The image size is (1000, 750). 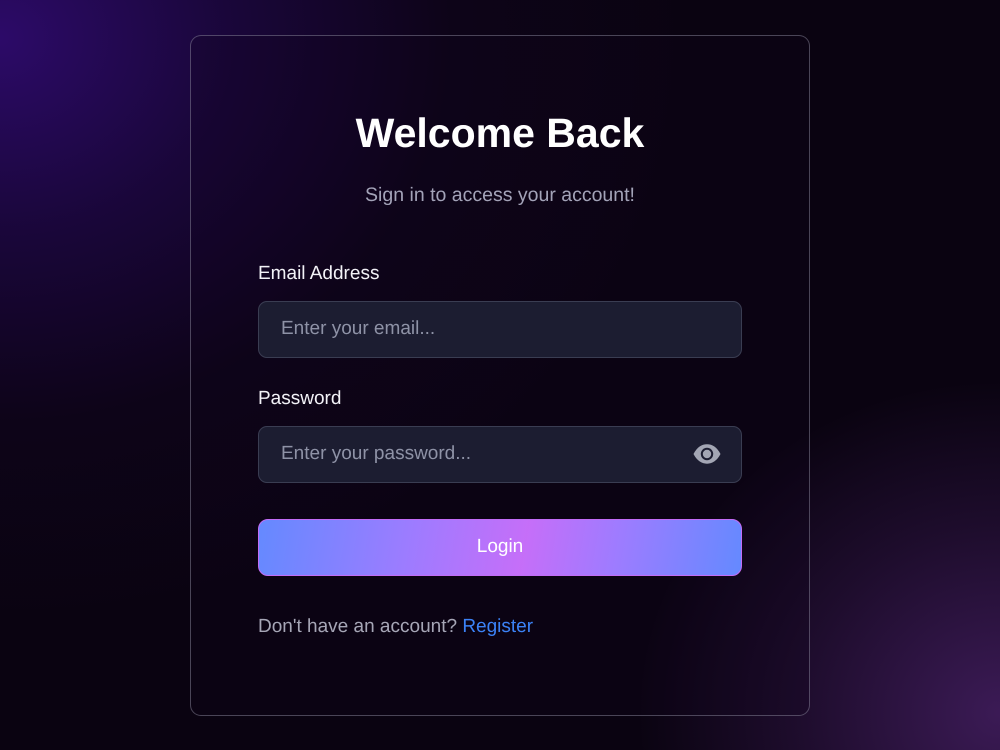 I want to click on card-title: Welcome Back, so click(x=500, y=133).